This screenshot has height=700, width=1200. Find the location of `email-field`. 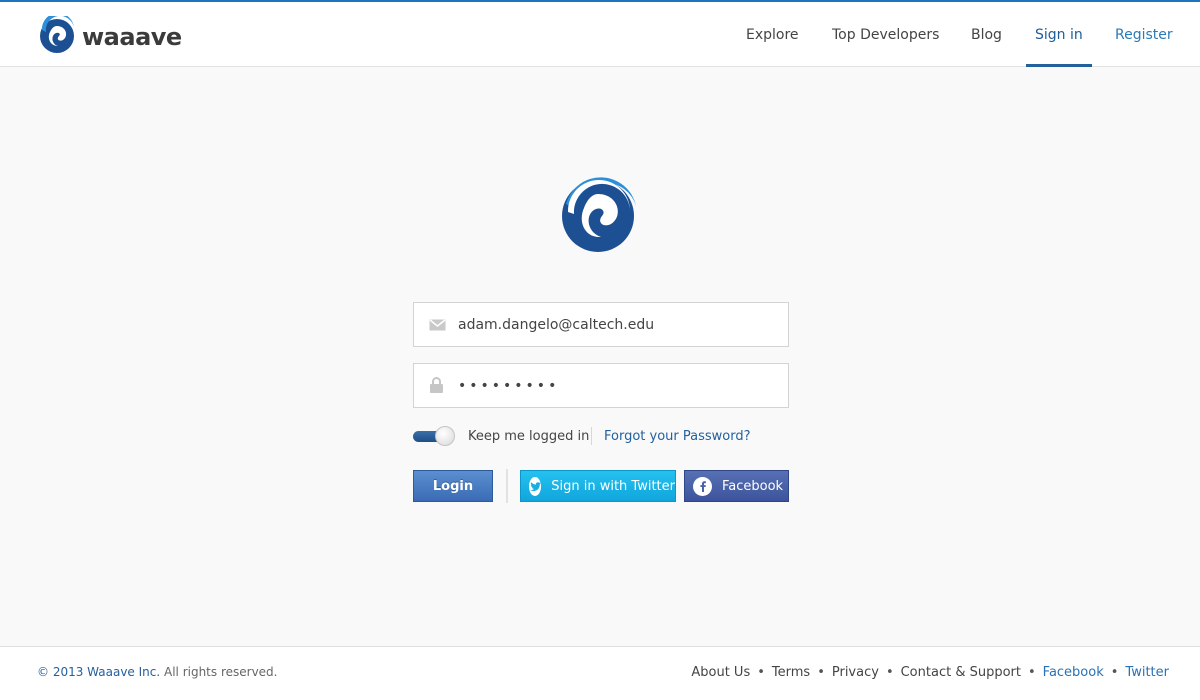

email-field is located at coordinates (601, 324).